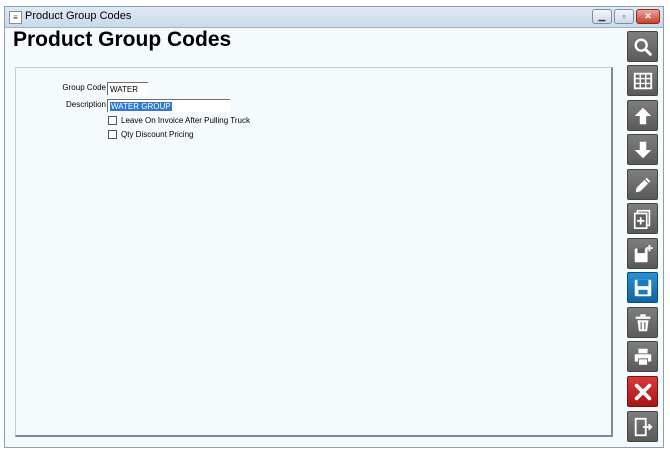  Describe the element at coordinates (78, 16) in the screenshot. I see `window-title: Product Group Codes` at that location.